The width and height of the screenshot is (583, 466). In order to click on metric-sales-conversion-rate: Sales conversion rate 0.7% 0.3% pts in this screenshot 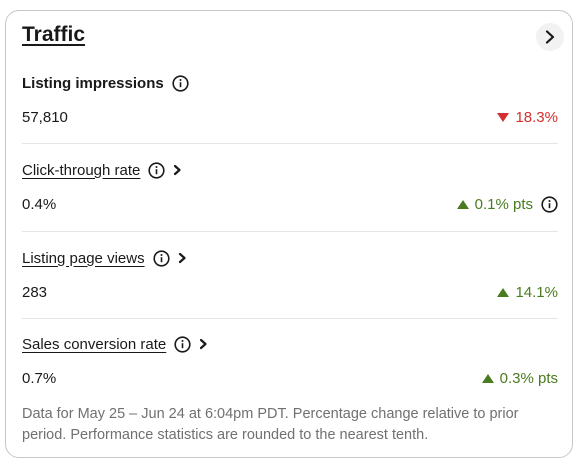, I will do `click(290, 364)`.